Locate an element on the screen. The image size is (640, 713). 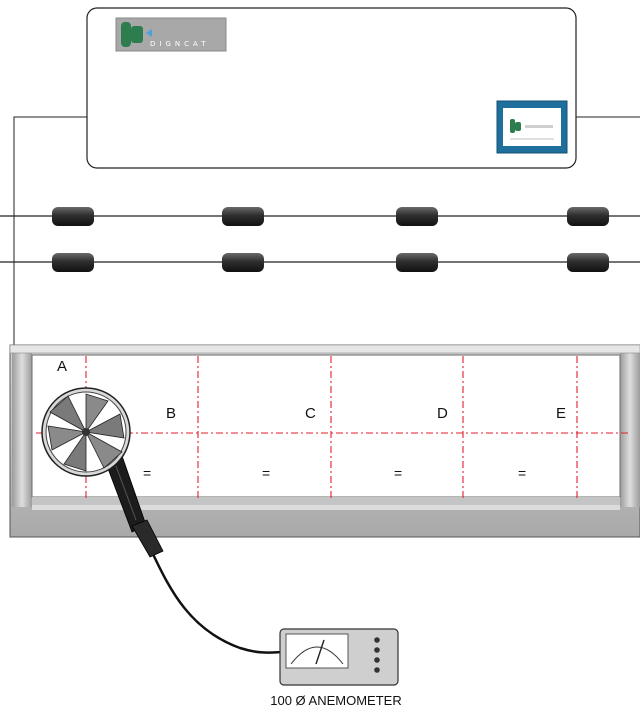
meter-caption: 100 Ø ANEMOMETER is located at coordinates (335, 700).